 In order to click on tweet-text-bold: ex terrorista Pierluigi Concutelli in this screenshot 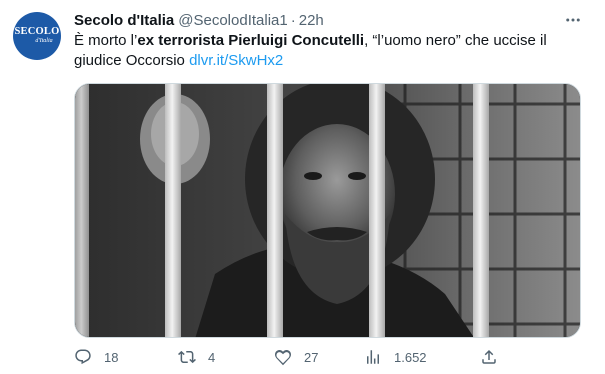, I will do `click(251, 40)`.